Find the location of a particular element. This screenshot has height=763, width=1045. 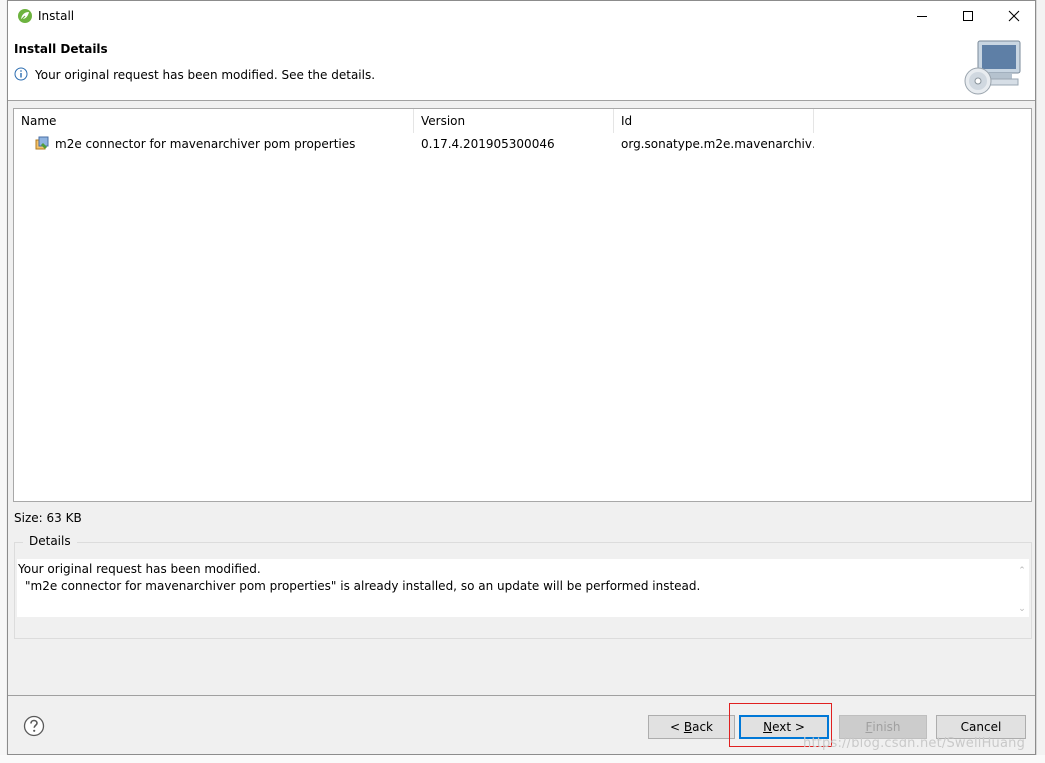

back-mnemonic: B is located at coordinates (688, 727).